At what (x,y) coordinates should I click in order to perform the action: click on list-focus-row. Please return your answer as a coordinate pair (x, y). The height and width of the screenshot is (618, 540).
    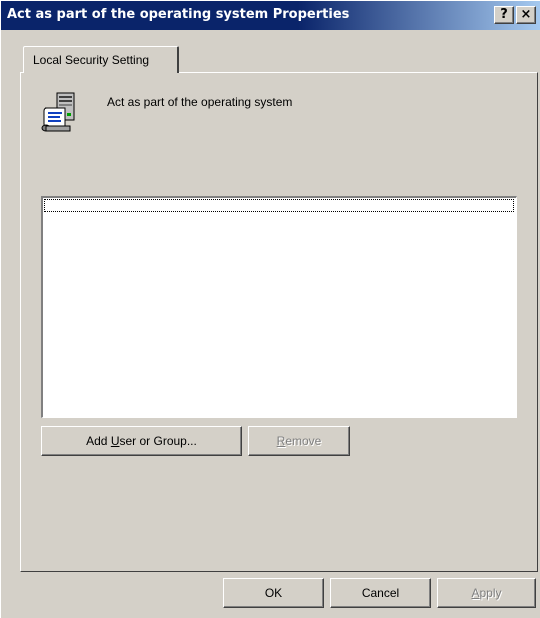
    Looking at the image, I should click on (279, 205).